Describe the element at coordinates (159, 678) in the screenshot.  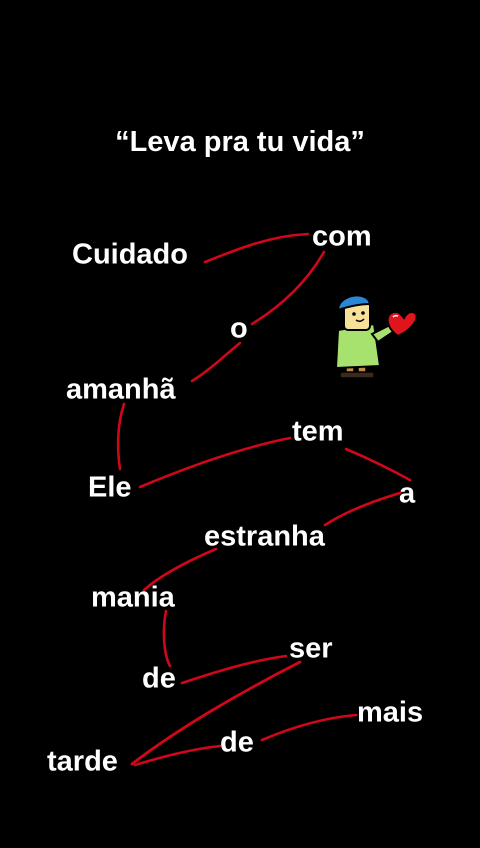
I see `word-de-1: de` at that location.